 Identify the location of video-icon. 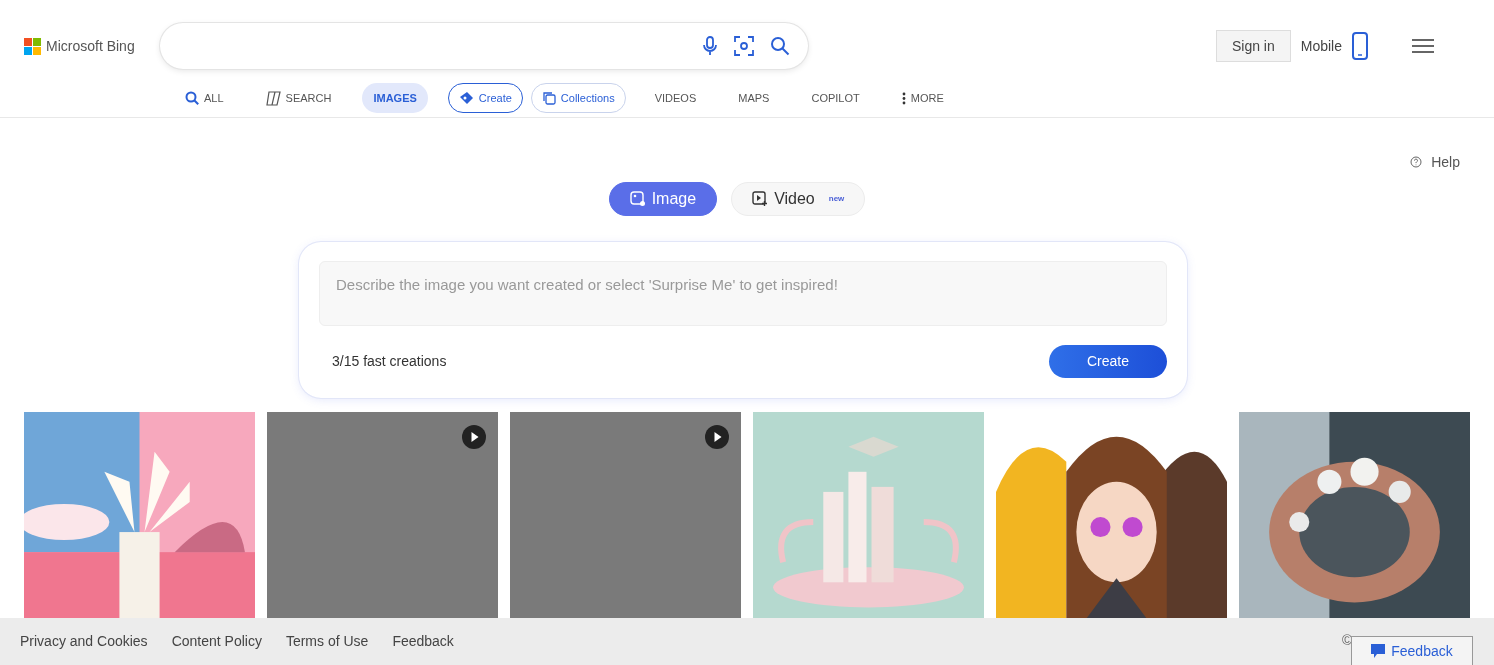
(760, 198).